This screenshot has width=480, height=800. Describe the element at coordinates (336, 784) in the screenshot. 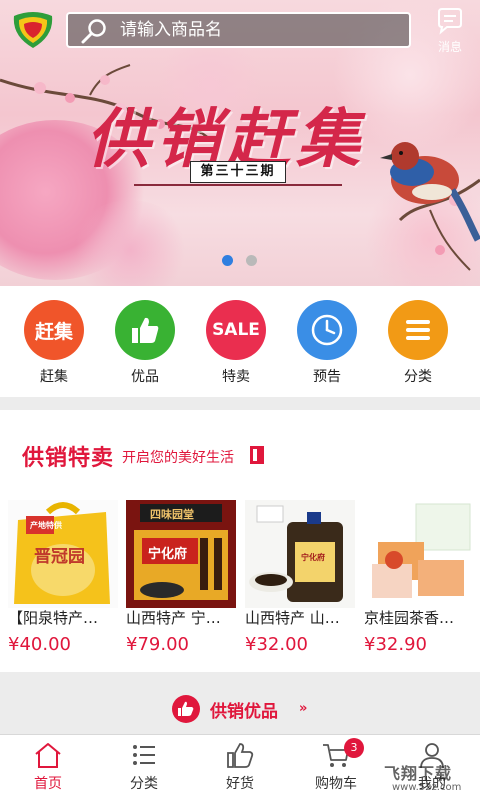

I see `nav-label: 购物车` at that location.